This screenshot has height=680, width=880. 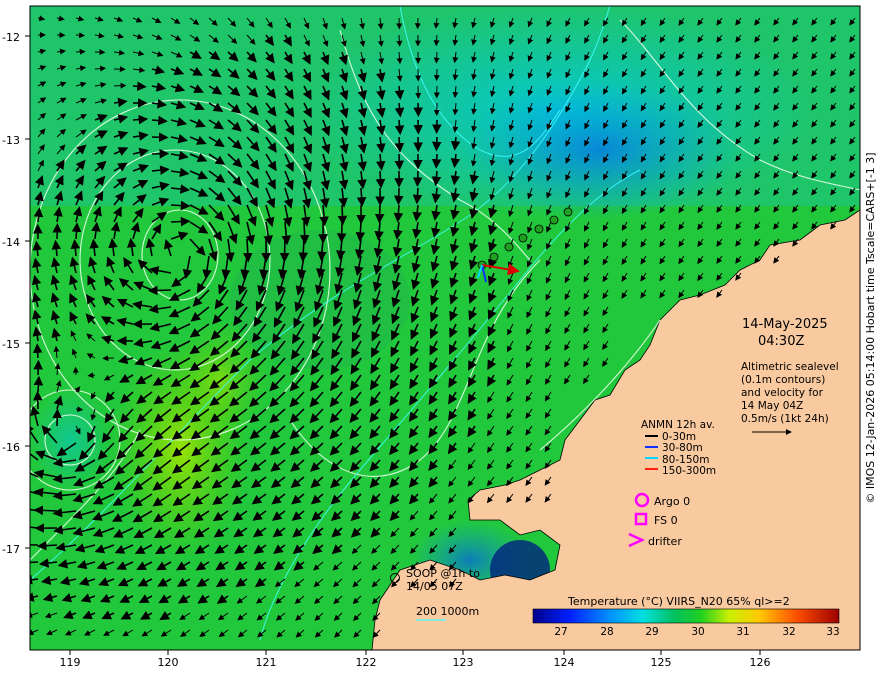 I want to click on lat-tick: -16, so click(x=11, y=447).